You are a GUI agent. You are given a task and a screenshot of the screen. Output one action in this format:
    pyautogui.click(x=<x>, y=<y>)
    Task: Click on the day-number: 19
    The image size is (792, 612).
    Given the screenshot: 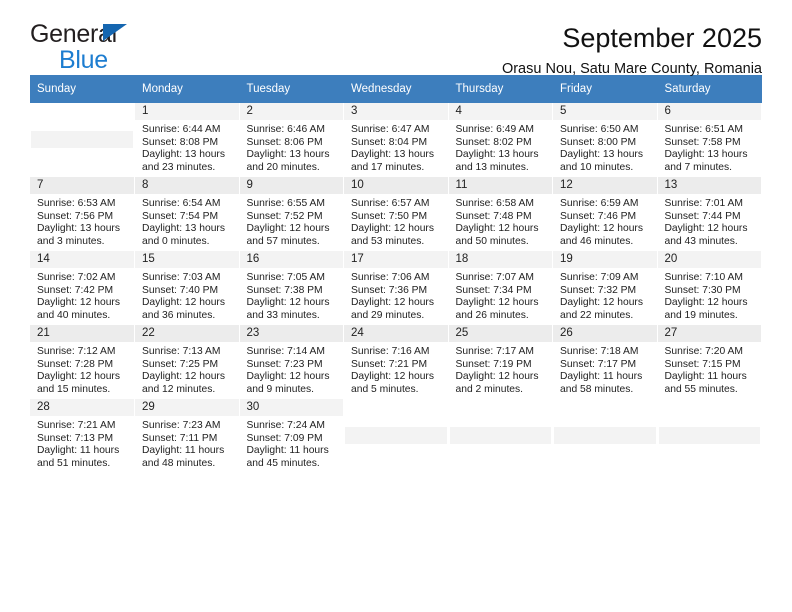 What is the action you would take?
    pyautogui.click(x=605, y=259)
    